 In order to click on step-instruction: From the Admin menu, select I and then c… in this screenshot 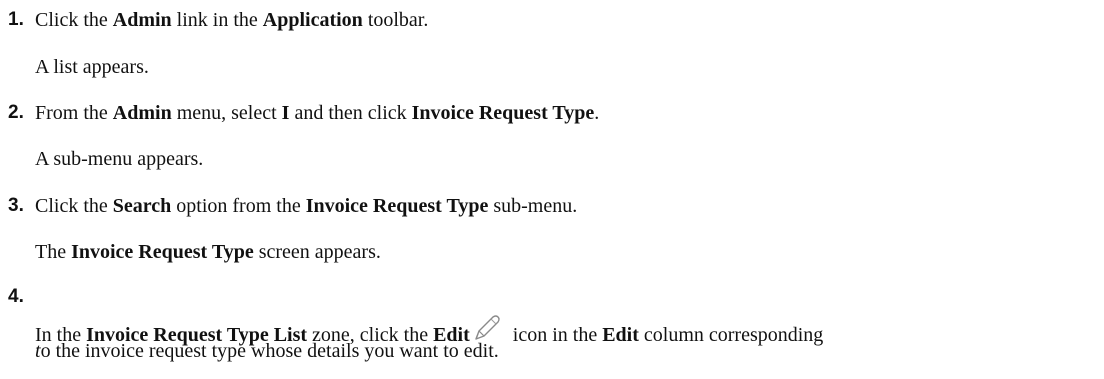, I will do `click(317, 113)`.